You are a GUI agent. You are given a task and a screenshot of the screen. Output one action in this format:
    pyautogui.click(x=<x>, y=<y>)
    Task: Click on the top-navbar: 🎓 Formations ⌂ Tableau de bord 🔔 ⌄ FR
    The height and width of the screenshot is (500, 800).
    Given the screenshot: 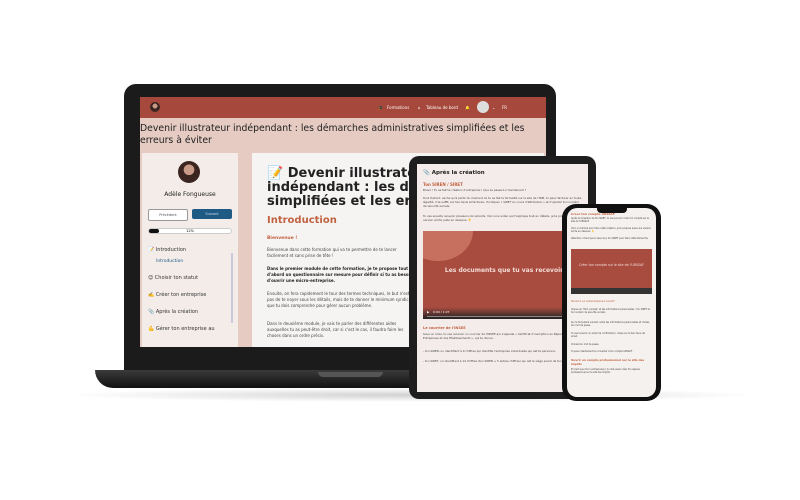 What is the action you would take?
    pyautogui.click(x=343, y=107)
    